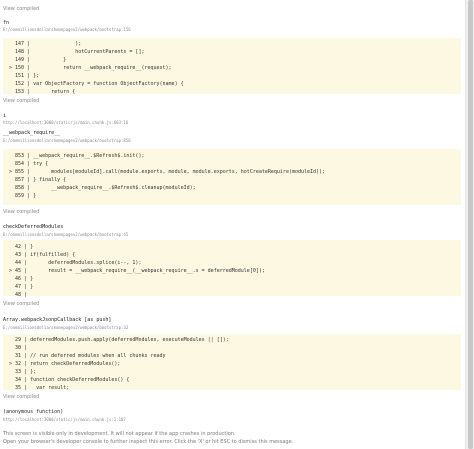 The height and width of the screenshot is (449, 474). I want to click on code-line: 857 | } finally {, so click(38, 180).